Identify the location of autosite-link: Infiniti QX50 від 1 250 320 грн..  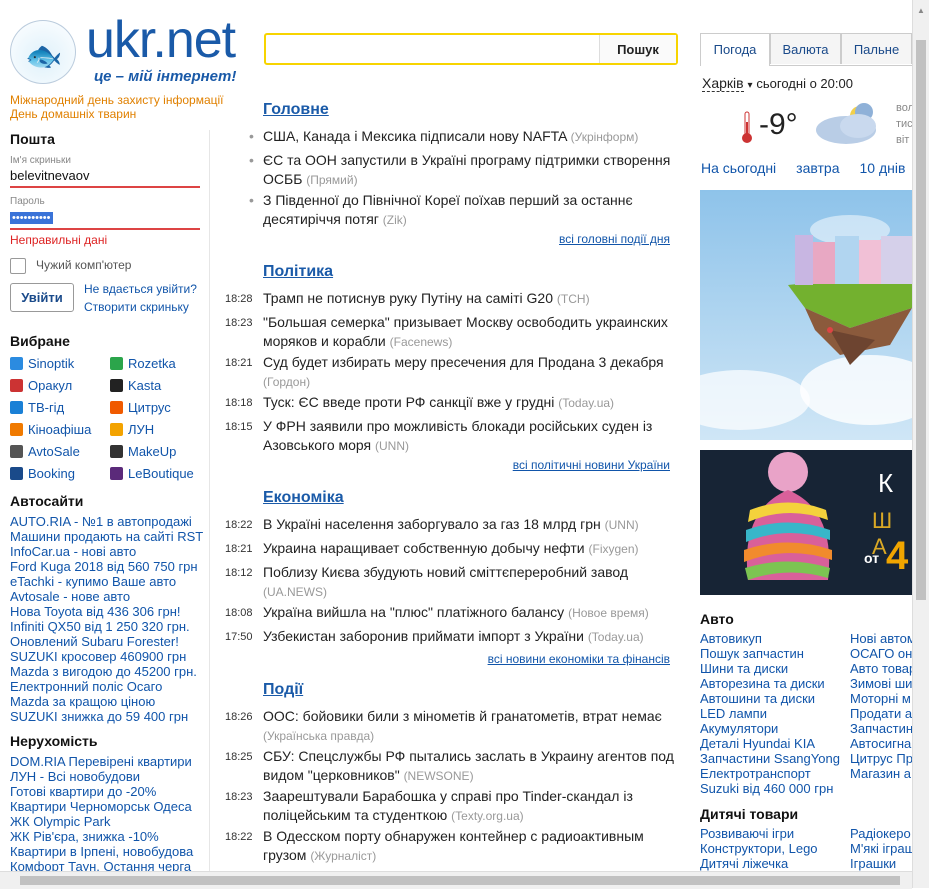
(106, 626).